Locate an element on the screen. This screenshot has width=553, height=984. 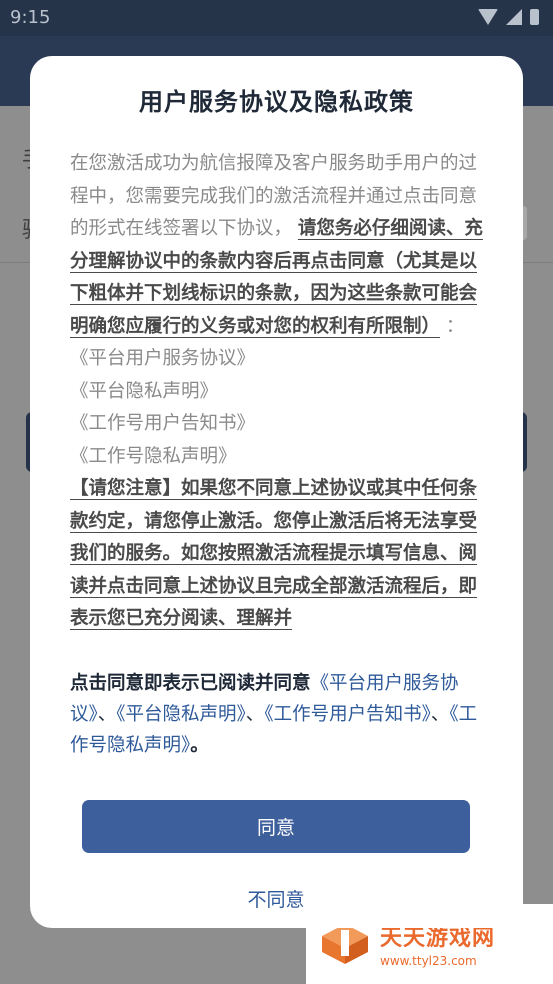
disagree-button: 不同意 is located at coordinates (276, 900).